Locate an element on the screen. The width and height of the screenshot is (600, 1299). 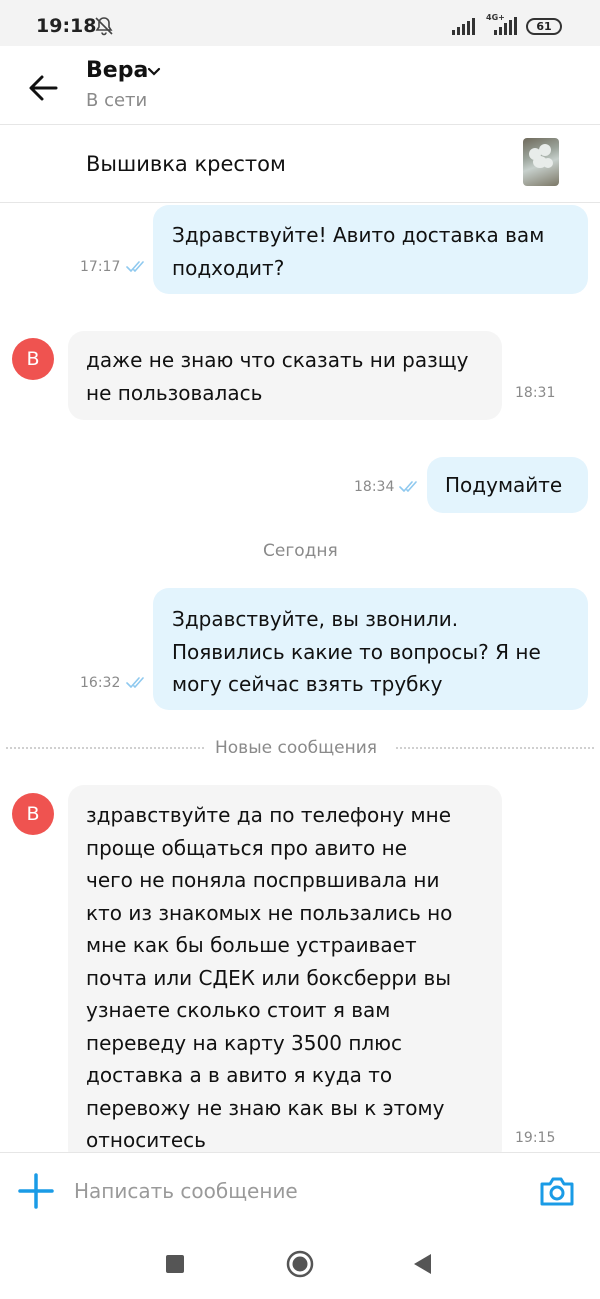
message-text: Здравствуйте, вы звонили. is located at coordinates (315, 619).